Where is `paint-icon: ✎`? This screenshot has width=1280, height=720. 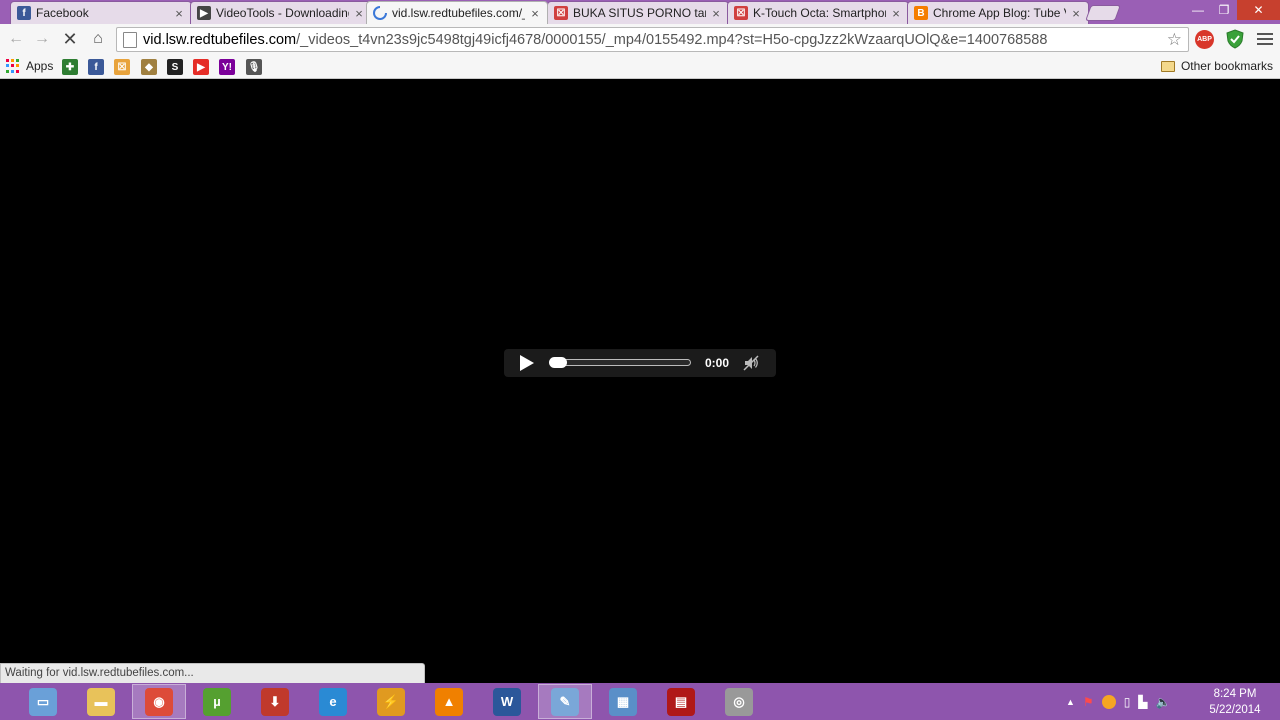
paint-icon: ✎ is located at coordinates (565, 701).